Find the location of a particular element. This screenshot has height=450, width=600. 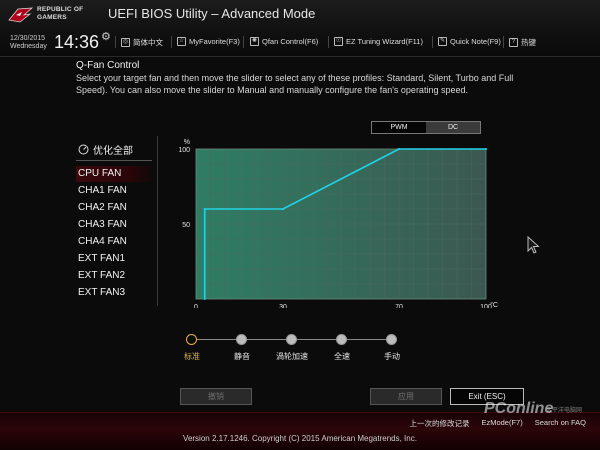

mouse-cursor-icon is located at coordinates (533, 245).